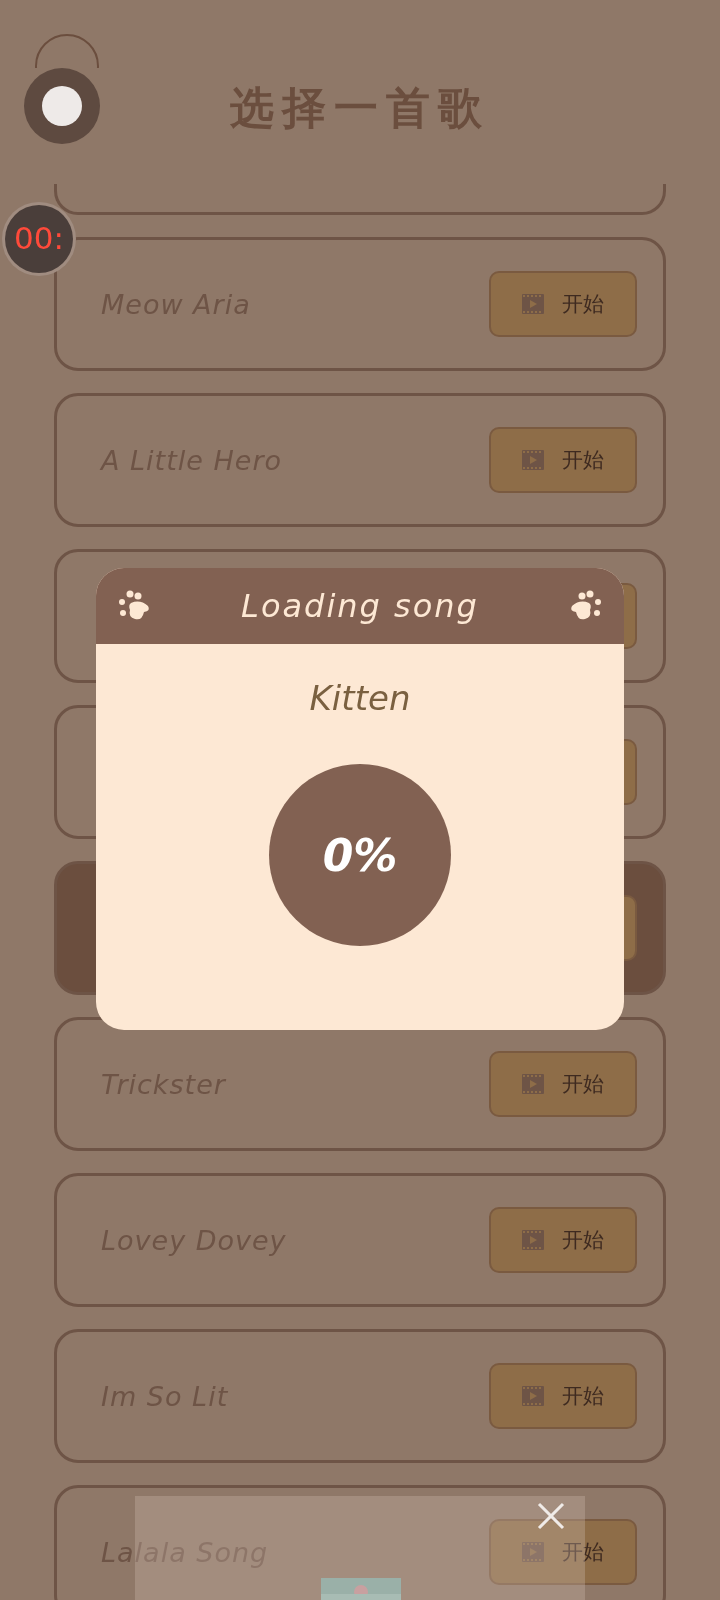  What do you see at coordinates (360, 606) in the screenshot?
I see `dialog-title: Loading song` at bounding box center [360, 606].